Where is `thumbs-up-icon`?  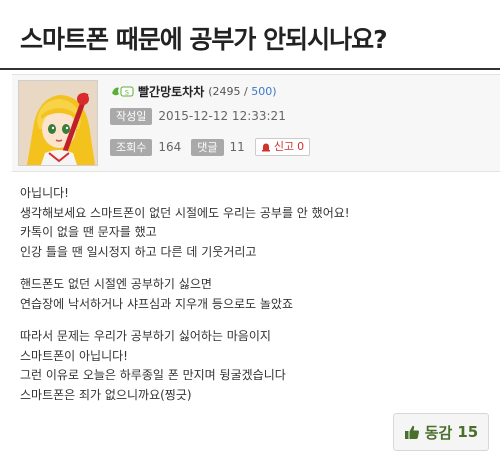 thumbs-up-icon is located at coordinates (411, 432).